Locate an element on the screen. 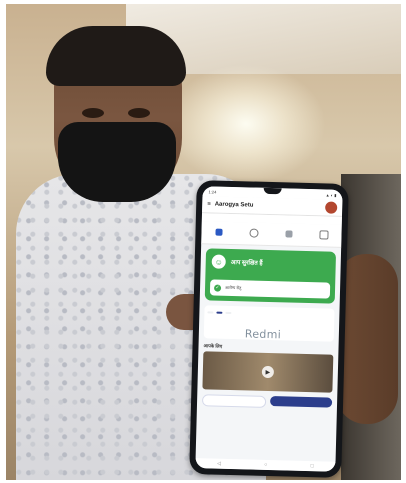  news-tab-active is located at coordinates (219, 312).